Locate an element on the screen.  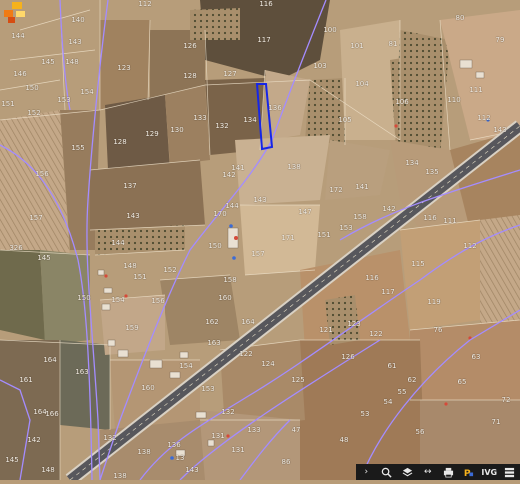
print-icon is located at coordinates (448, 472).